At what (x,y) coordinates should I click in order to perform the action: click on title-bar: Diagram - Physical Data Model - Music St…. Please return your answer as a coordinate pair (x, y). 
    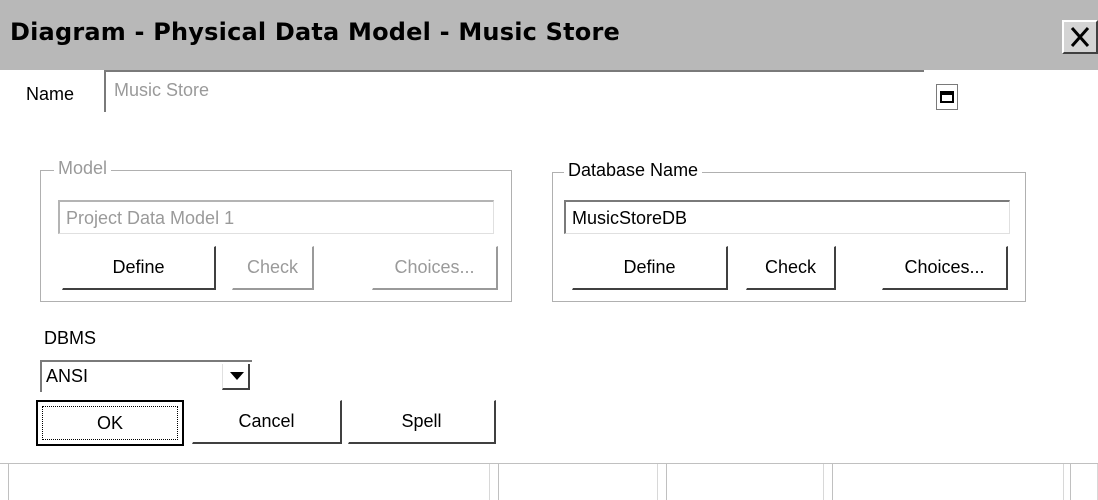
    Looking at the image, I should click on (549, 36).